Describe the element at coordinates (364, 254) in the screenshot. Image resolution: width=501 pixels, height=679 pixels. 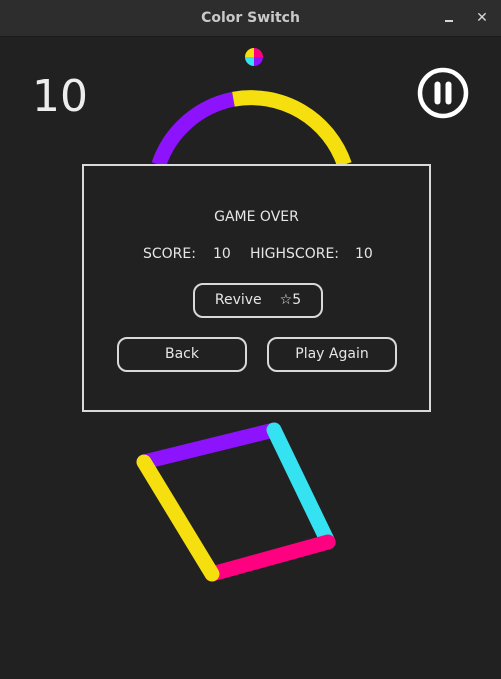
I see `highscore-value: 10` at that location.